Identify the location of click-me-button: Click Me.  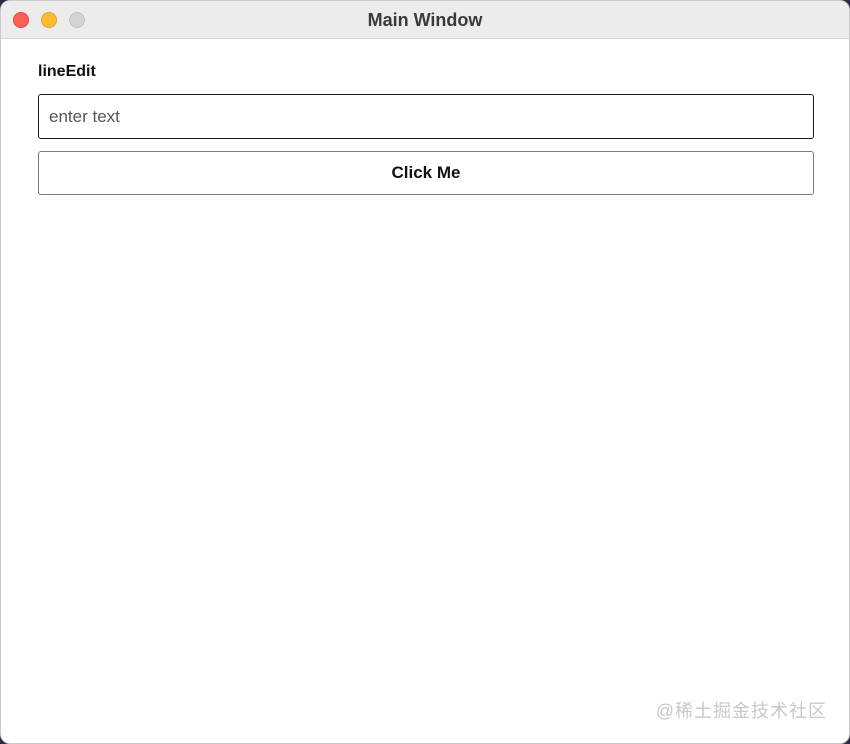
(426, 173).